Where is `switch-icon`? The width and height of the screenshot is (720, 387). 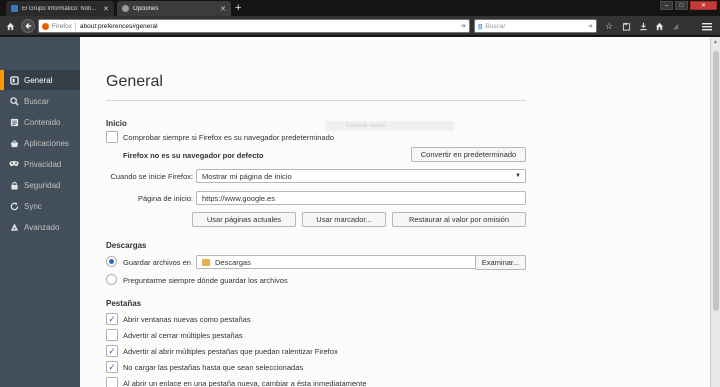
switch-icon is located at coordinates (14, 80).